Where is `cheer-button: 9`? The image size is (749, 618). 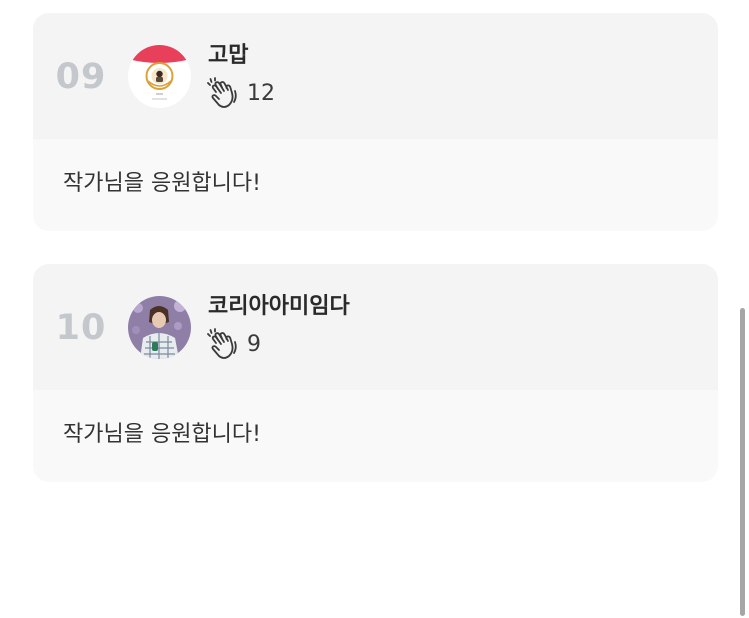 cheer-button: 9 is located at coordinates (234, 345).